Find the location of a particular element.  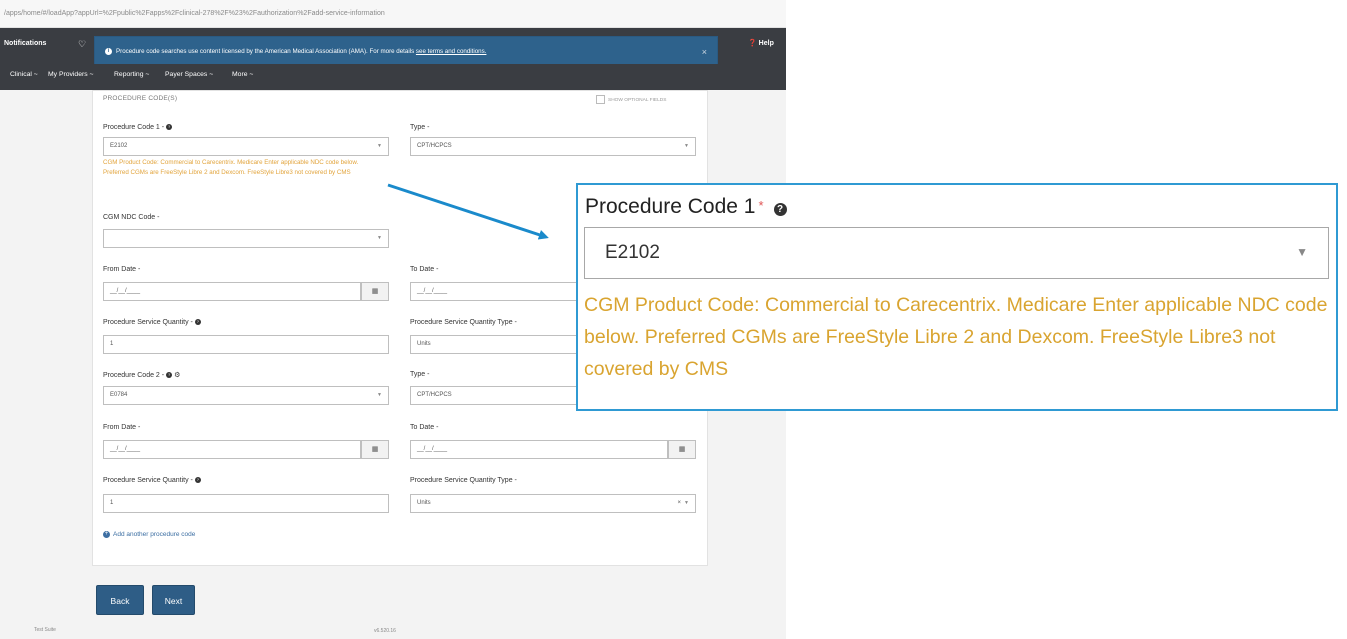

zoom-select-value: E2102 is located at coordinates (632, 252).